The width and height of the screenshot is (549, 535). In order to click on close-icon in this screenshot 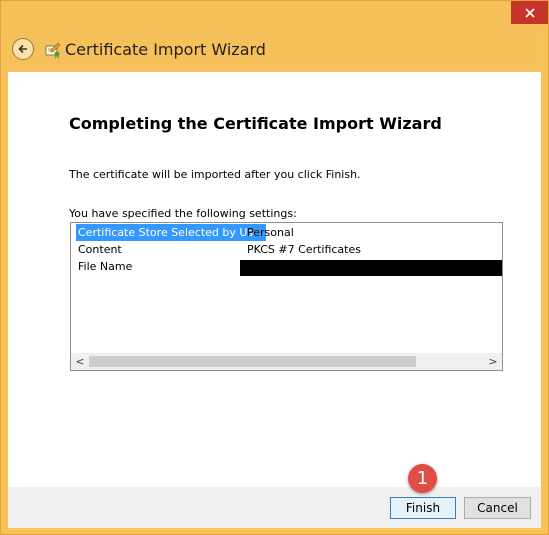, I will do `click(529, 12)`.